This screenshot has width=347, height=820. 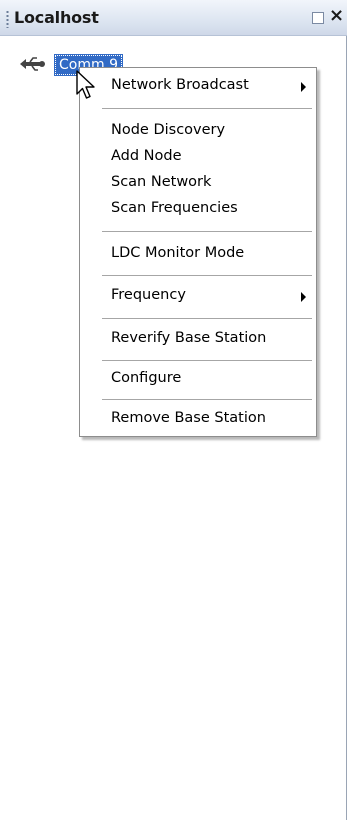 I want to click on menu-item-configure: Configure, so click(x=198, y=380).